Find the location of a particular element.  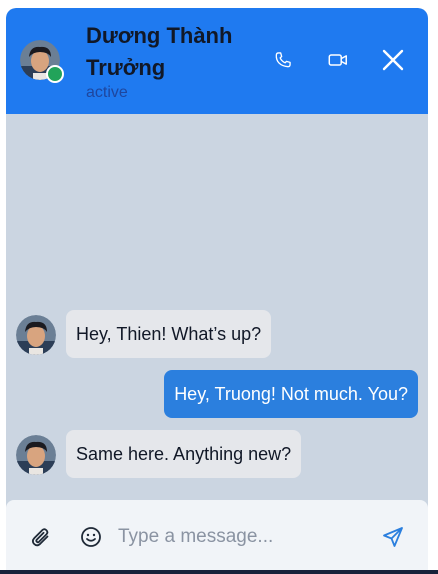

message-input is located at coordinates (243, 537).